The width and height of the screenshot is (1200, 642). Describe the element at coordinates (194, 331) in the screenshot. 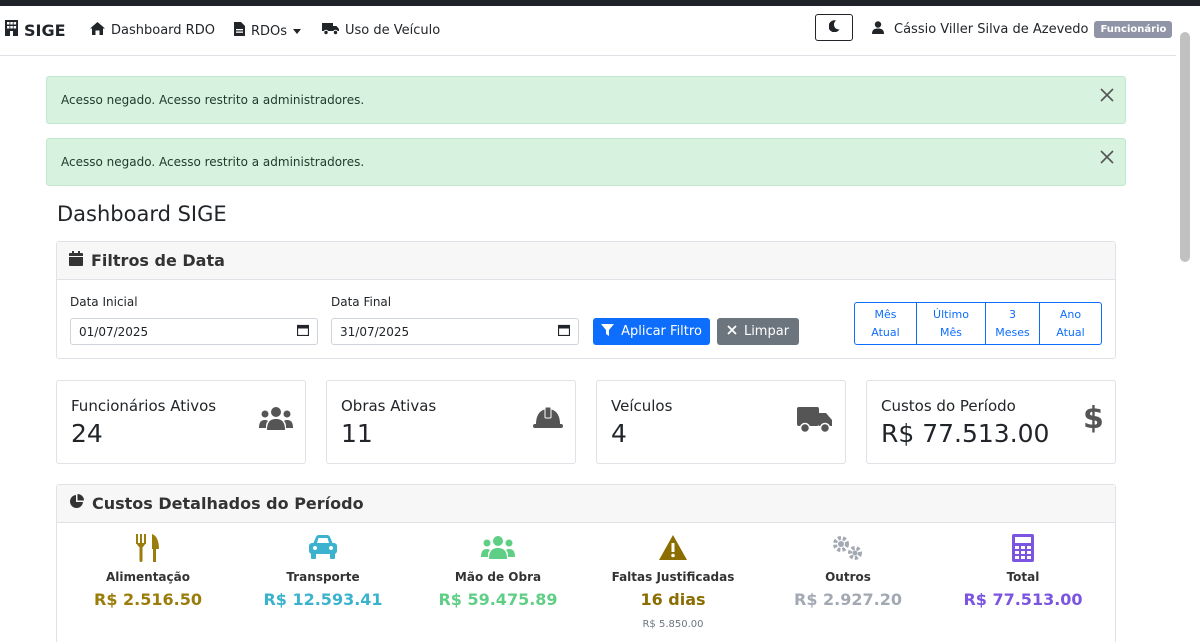

I see `start-date-input: 01/07/2025` at that location.